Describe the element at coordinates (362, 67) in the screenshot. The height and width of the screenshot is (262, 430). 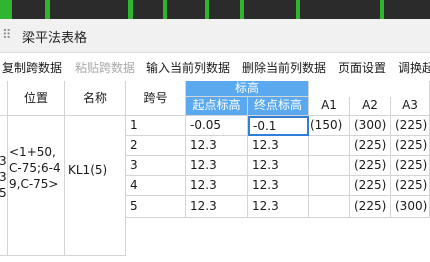
I see `page-setup-button: 页面设置` at that location.